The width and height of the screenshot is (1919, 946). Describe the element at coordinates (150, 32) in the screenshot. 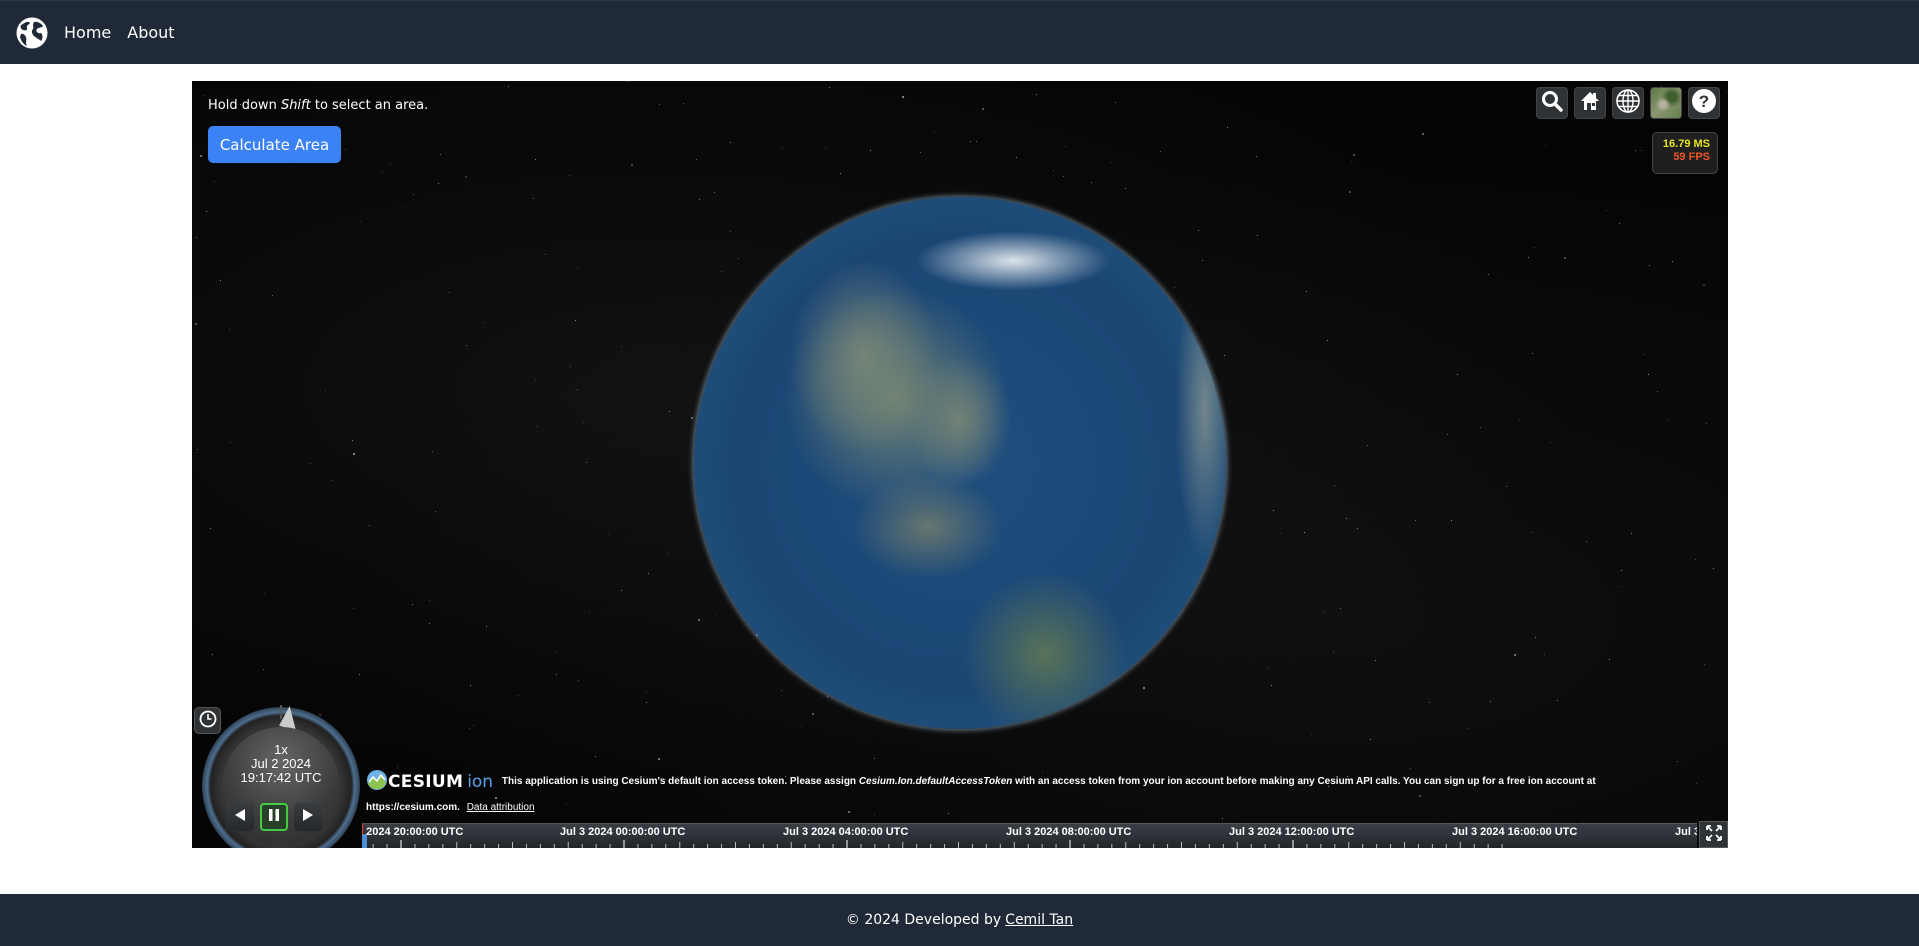

I see `nav-link-about: About` at that location.